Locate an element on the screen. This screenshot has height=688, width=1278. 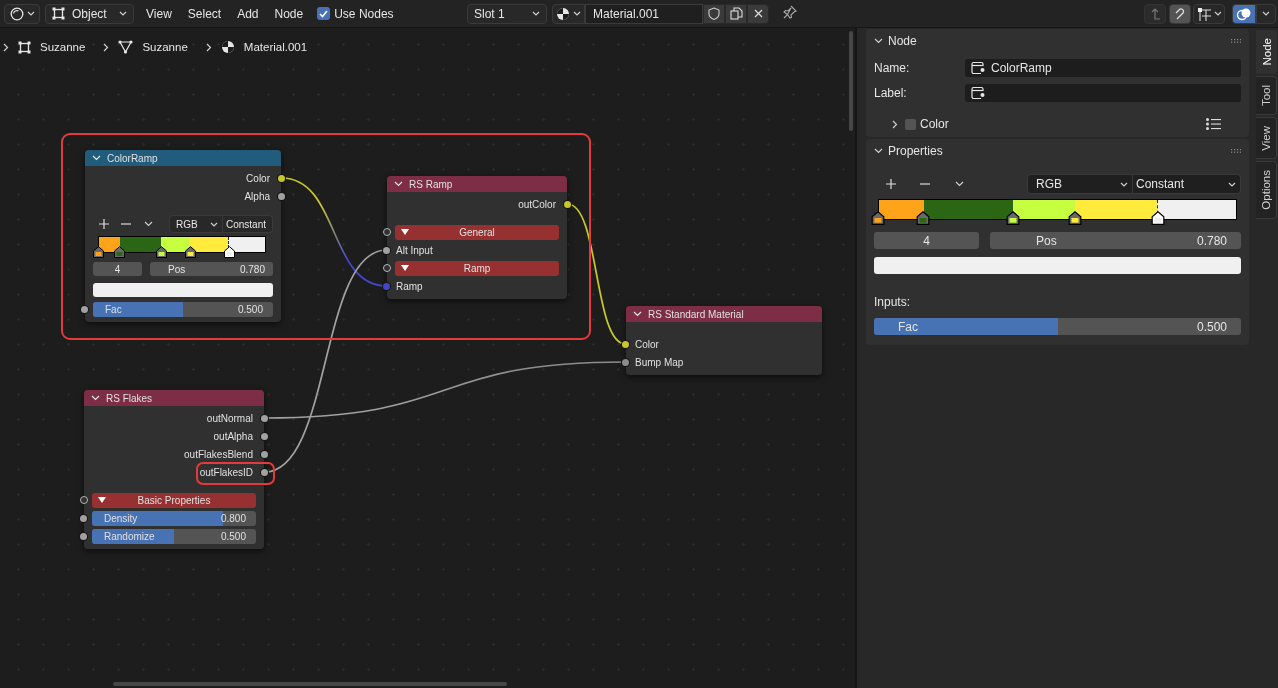
duplicate-button is located at coordinates (736, 13).